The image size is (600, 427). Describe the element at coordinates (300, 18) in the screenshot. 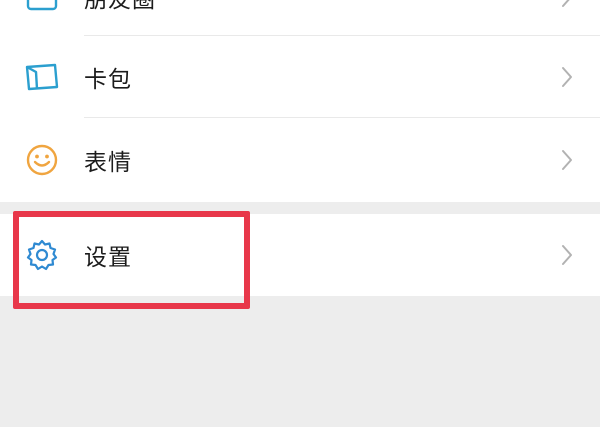

I see `menu-item-moments: 朋友圈` at that location.